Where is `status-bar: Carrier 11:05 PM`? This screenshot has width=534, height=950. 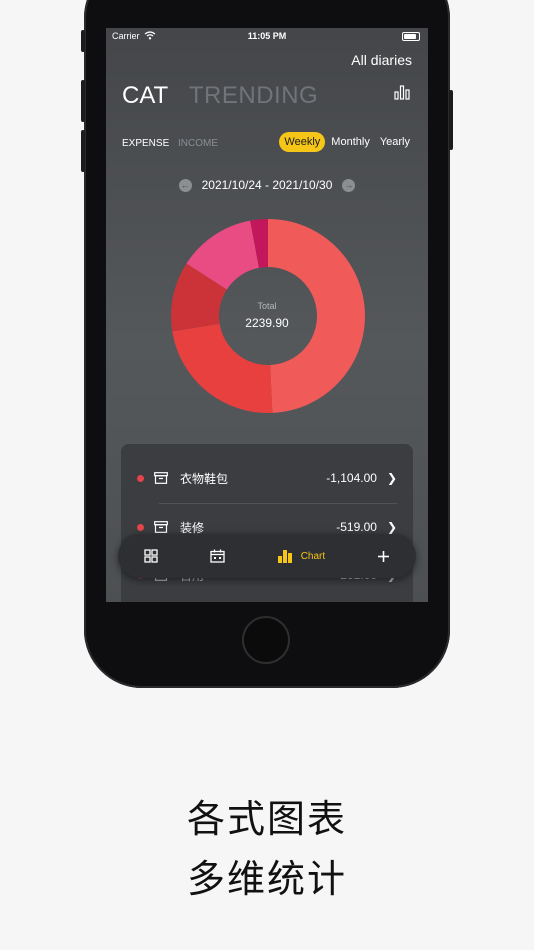 status-bar: Carrier 11:05 PM is located at coordinates (267, 37).